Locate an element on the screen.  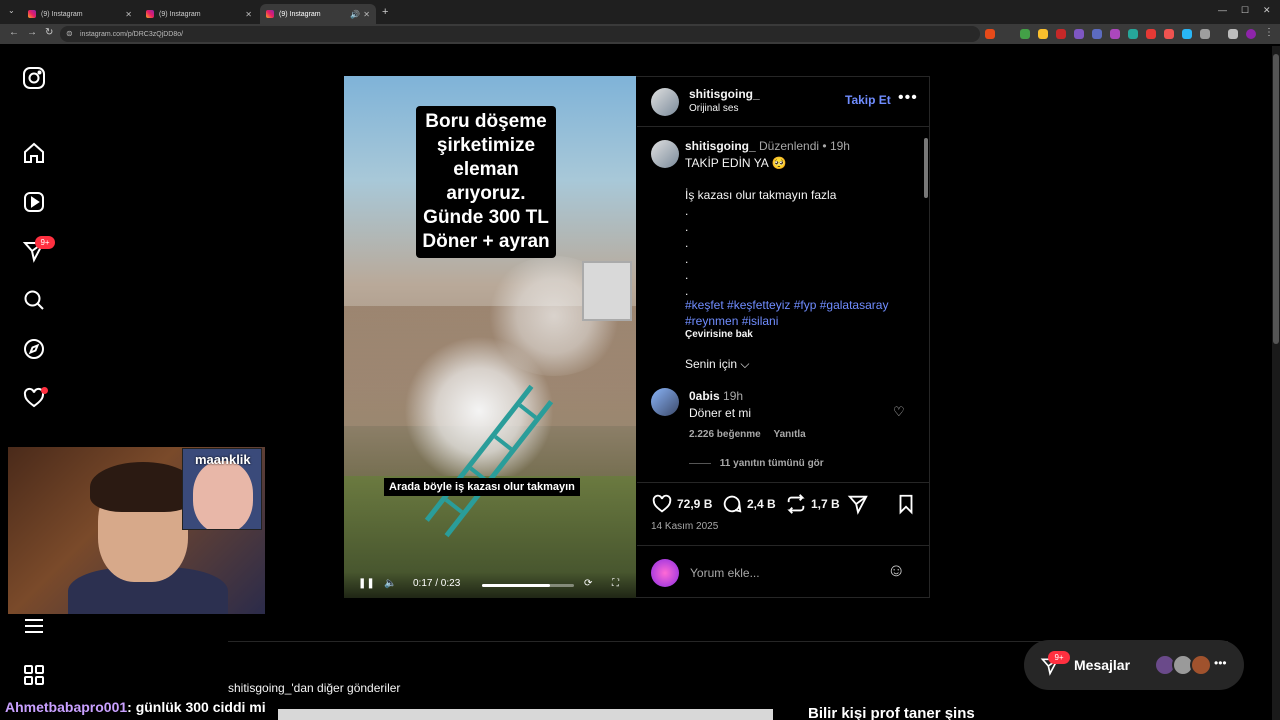
tab-title: (9) Instagram is located at coordinates (300, 14).